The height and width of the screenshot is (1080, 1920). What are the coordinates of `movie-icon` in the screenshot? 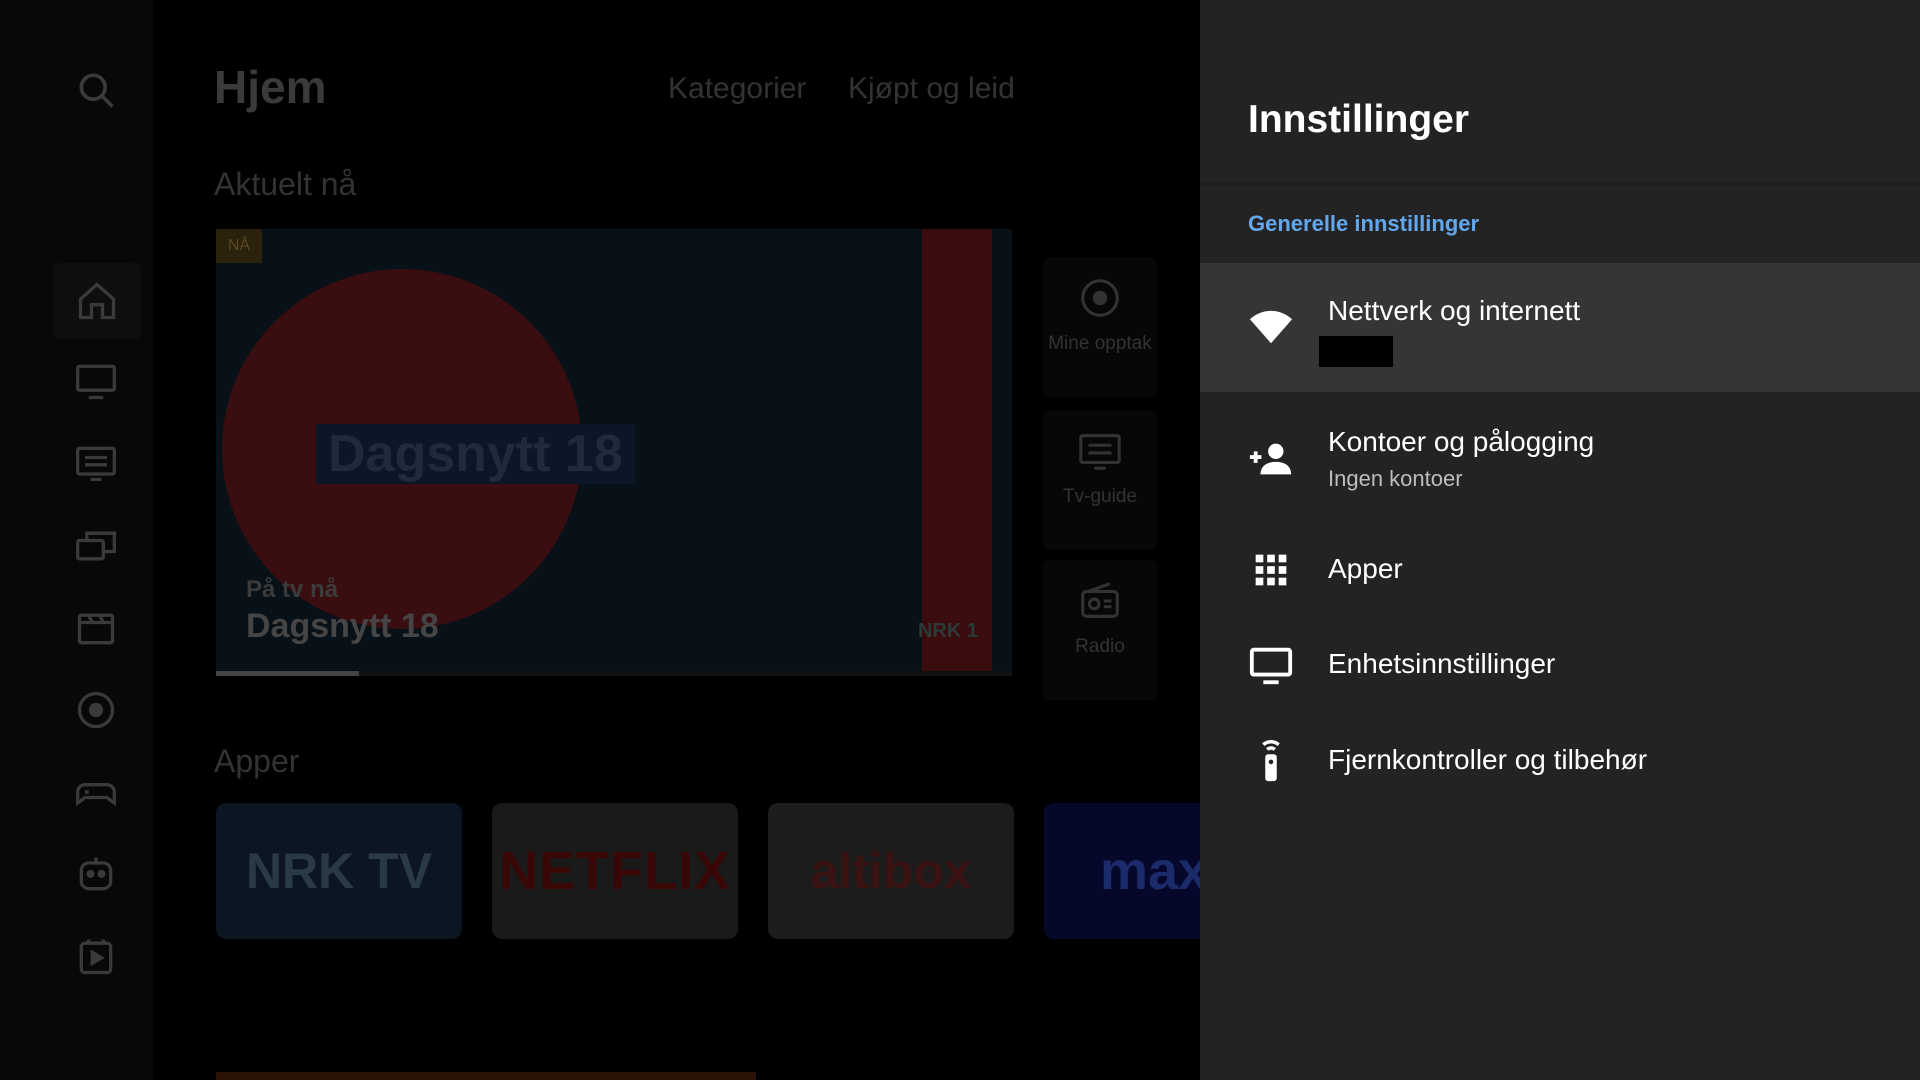 It's located at (96, 628).